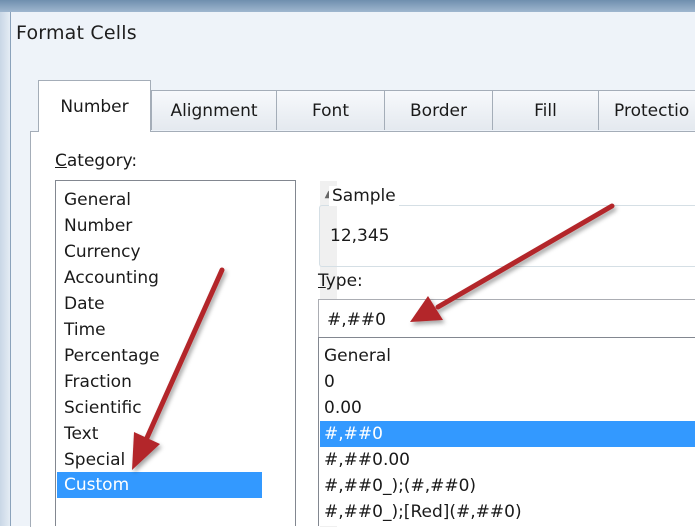 This screenshot has height=527, width=695. What do you see at coordinates (347, 6) in the screenshot?
I see `window-frame-top` at bounding box center [347, 6].